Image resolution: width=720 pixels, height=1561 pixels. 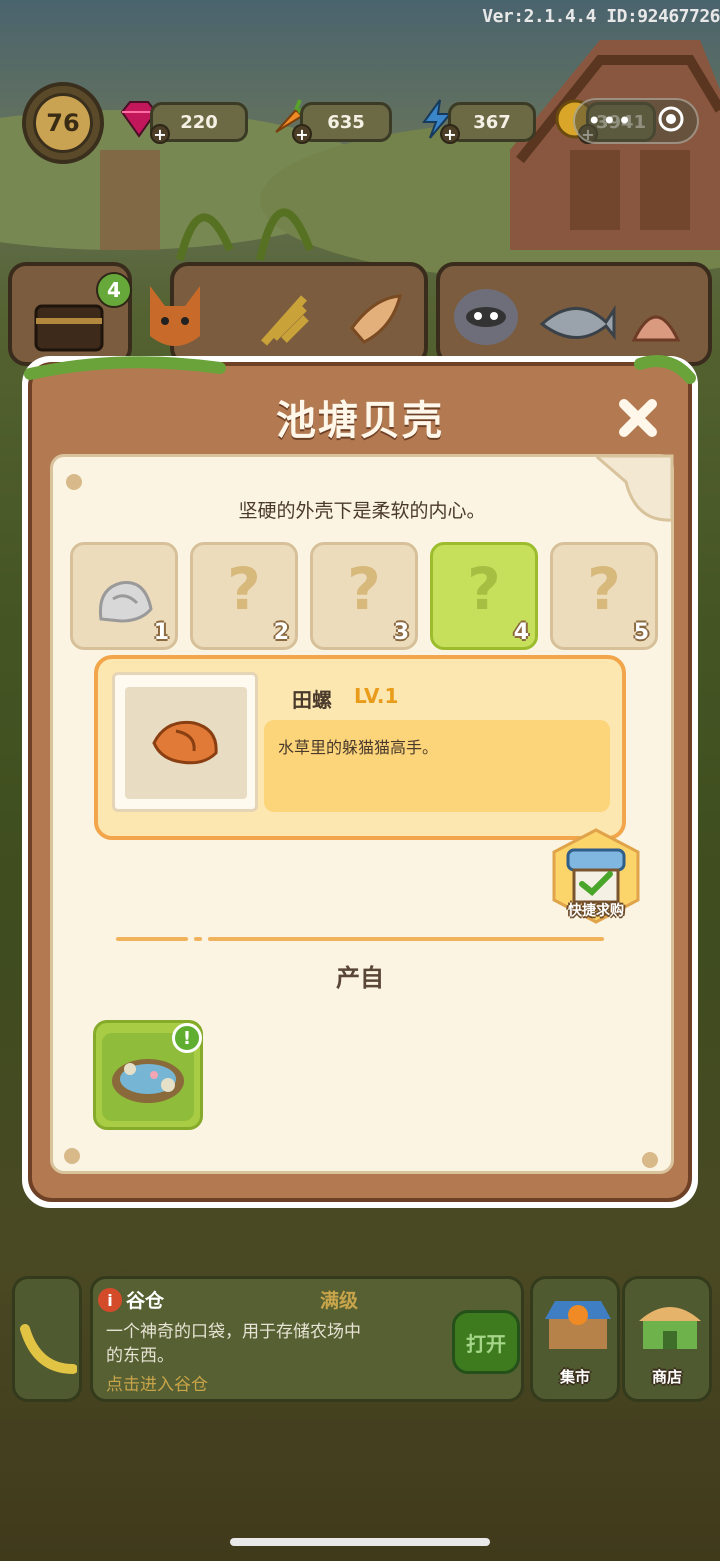 I want to click on add-gems-button: +, so click(x=160, y=134).